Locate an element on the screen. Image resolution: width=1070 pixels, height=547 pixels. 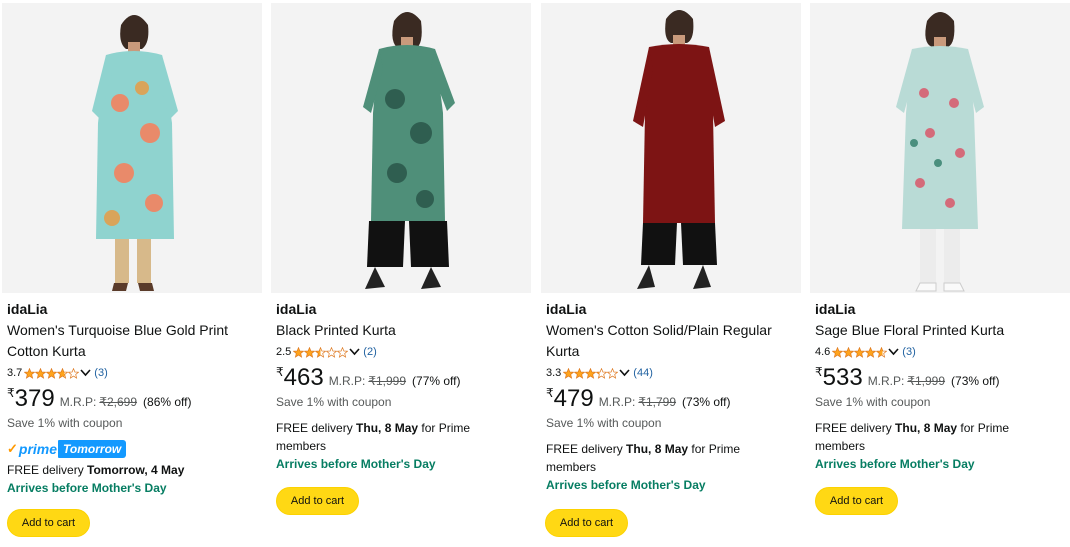
rating-value: 4.6 is located at coordinates (823, 352).